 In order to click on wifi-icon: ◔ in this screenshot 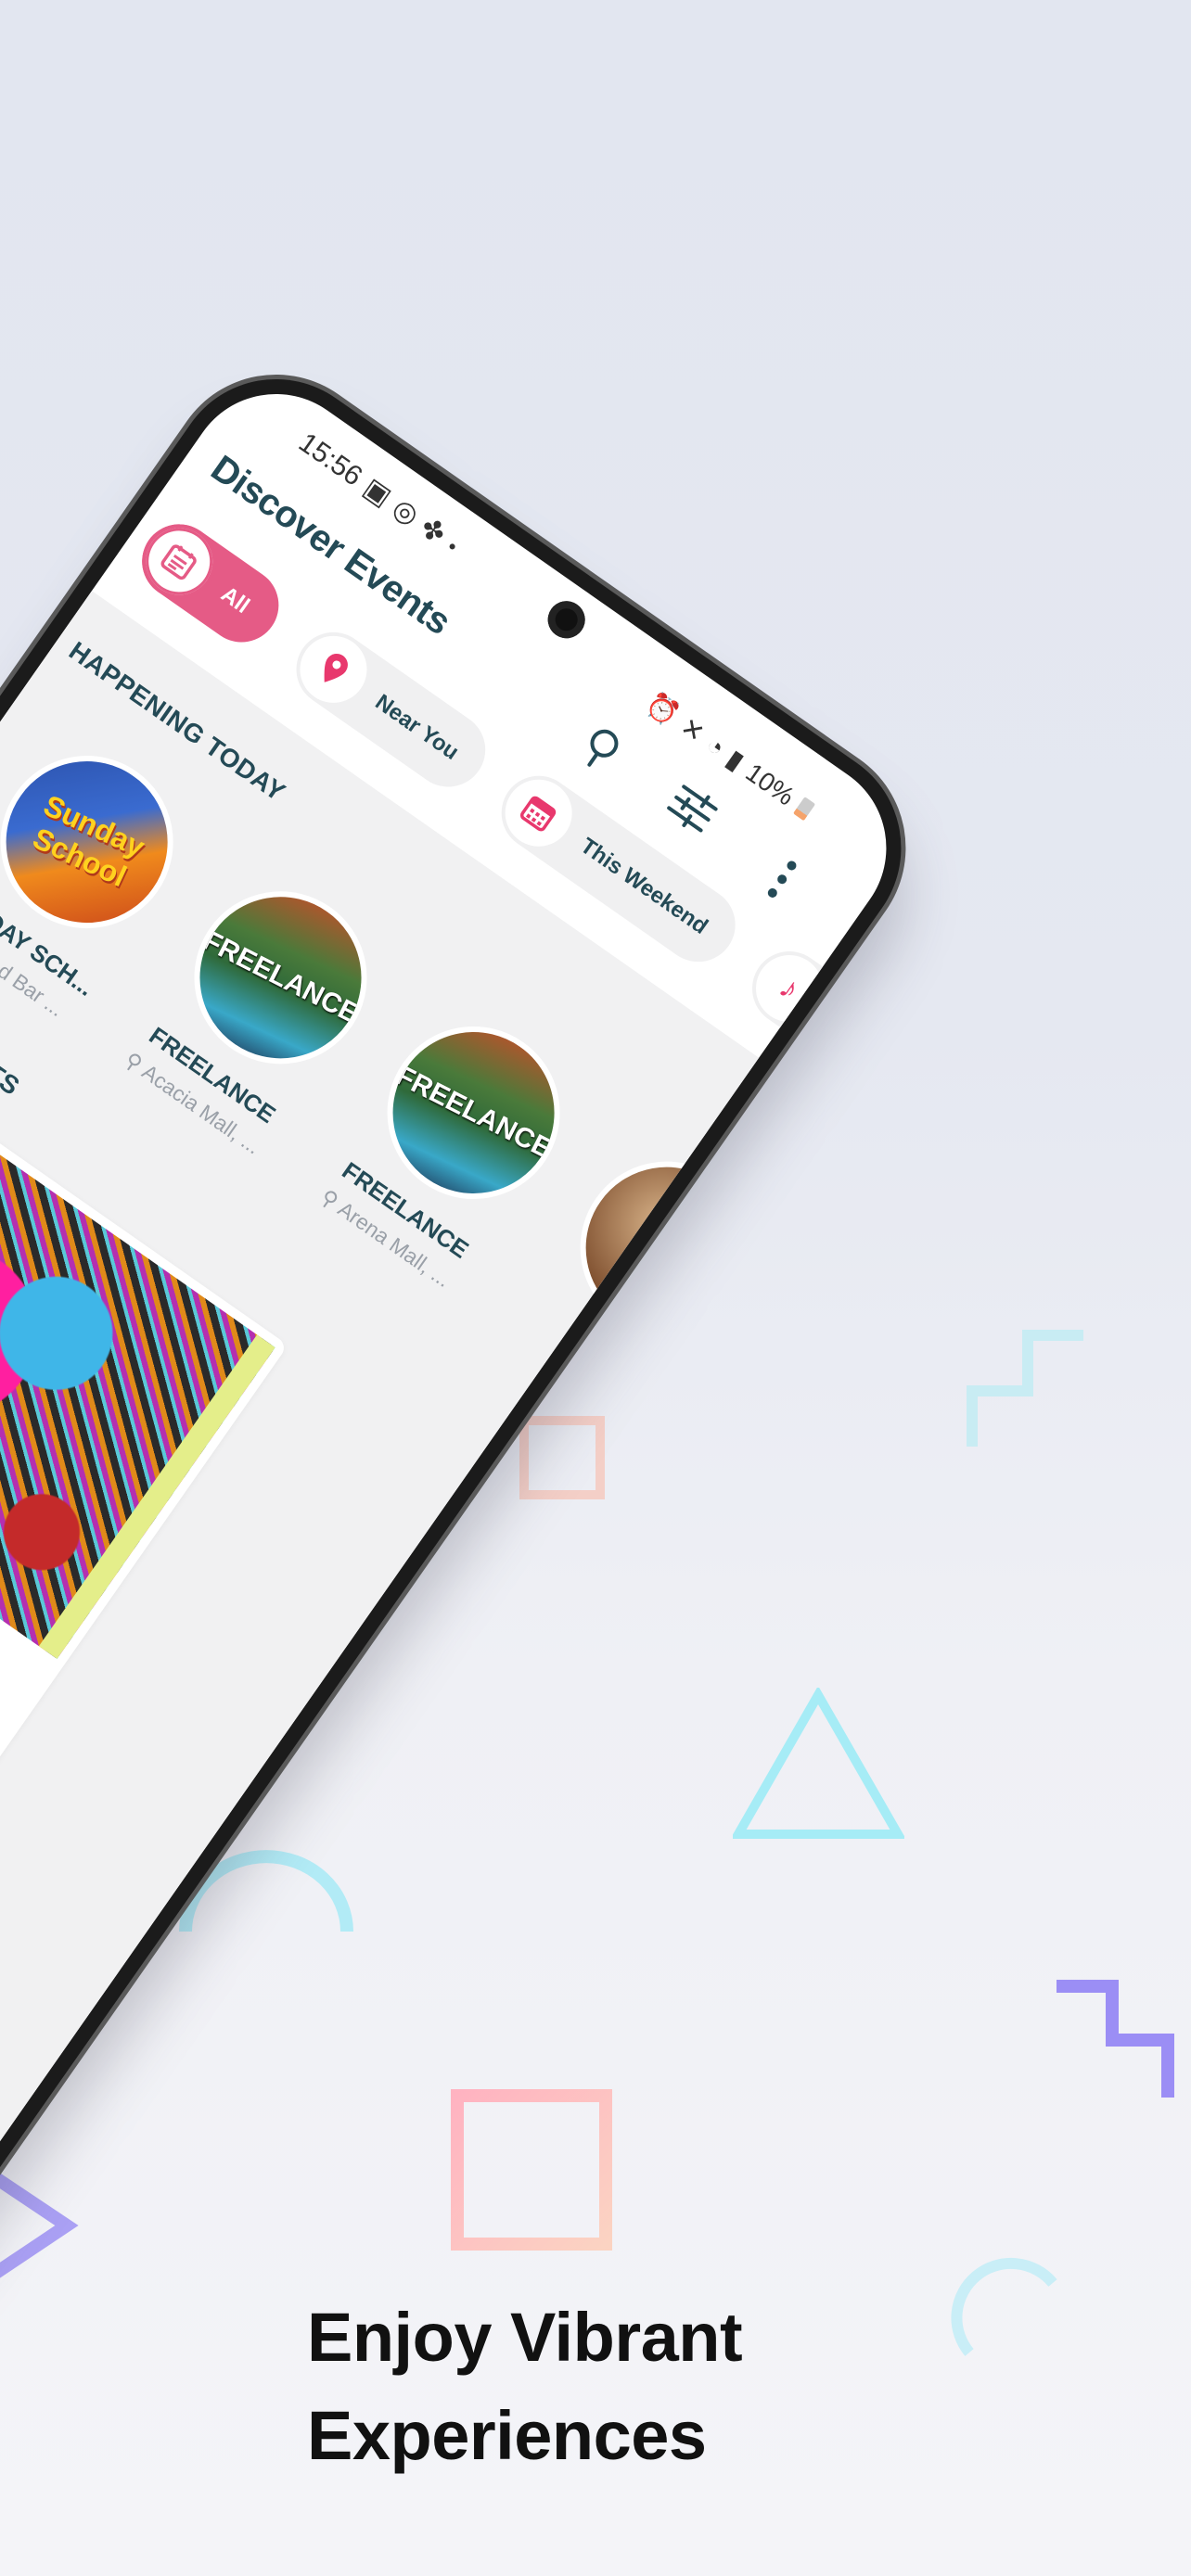, I will do `click(715, 746)`.